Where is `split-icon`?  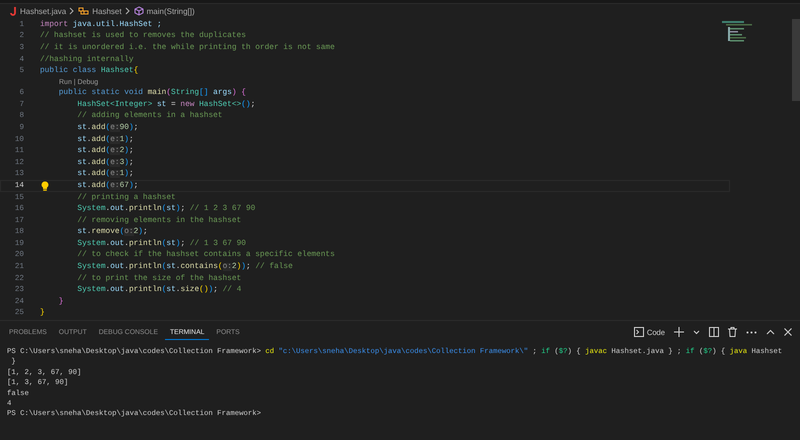 split-icon is located at coordinates (714, 332).